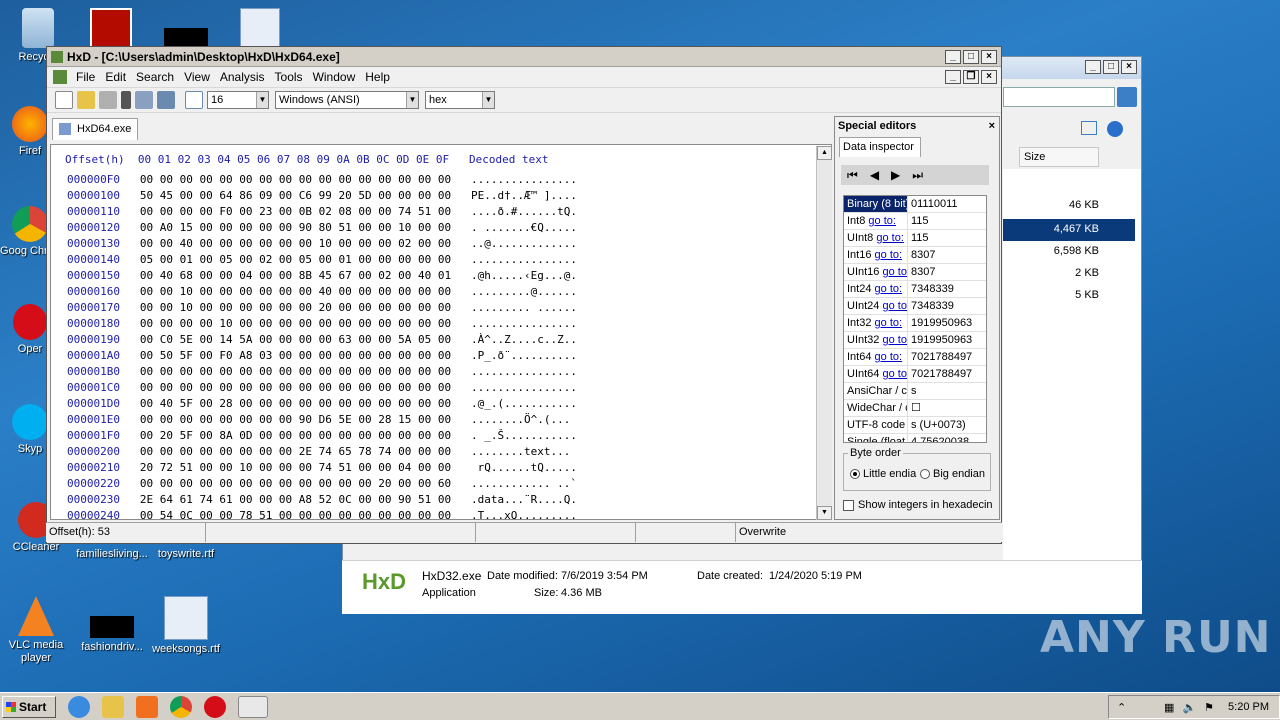 This screenshot has width=1280, height=720. Describe the element at coordinates (918, 505) in the screenshot. I see `show-hex-checkbox: Show integers in hexadecin` at that location.